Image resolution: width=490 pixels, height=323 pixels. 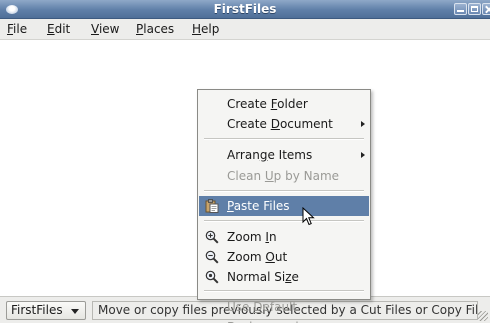 I want to click on menu-help-label: elp, so click(x=210, y=29).